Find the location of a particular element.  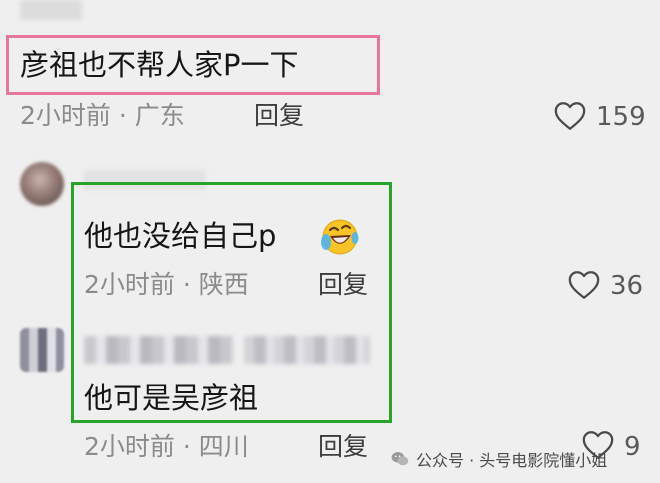

comment-2-text: 他也没给自己p is located at coordinates (180, 236).